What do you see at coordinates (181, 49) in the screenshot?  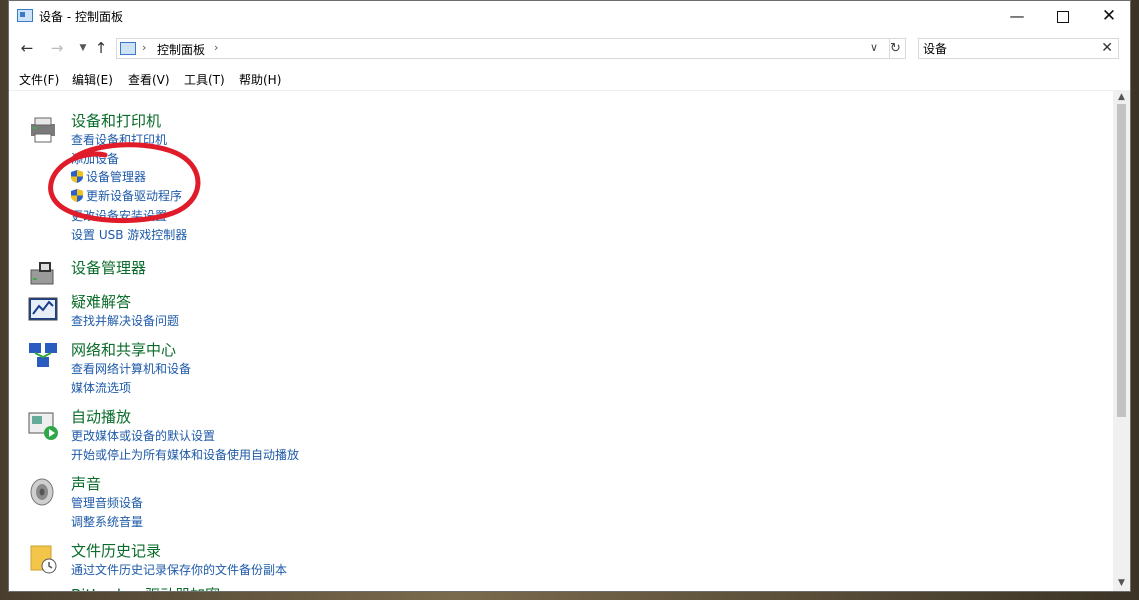 I see `breadcrumb-control-panel: 控制面板` at bounding box center [181, 49].